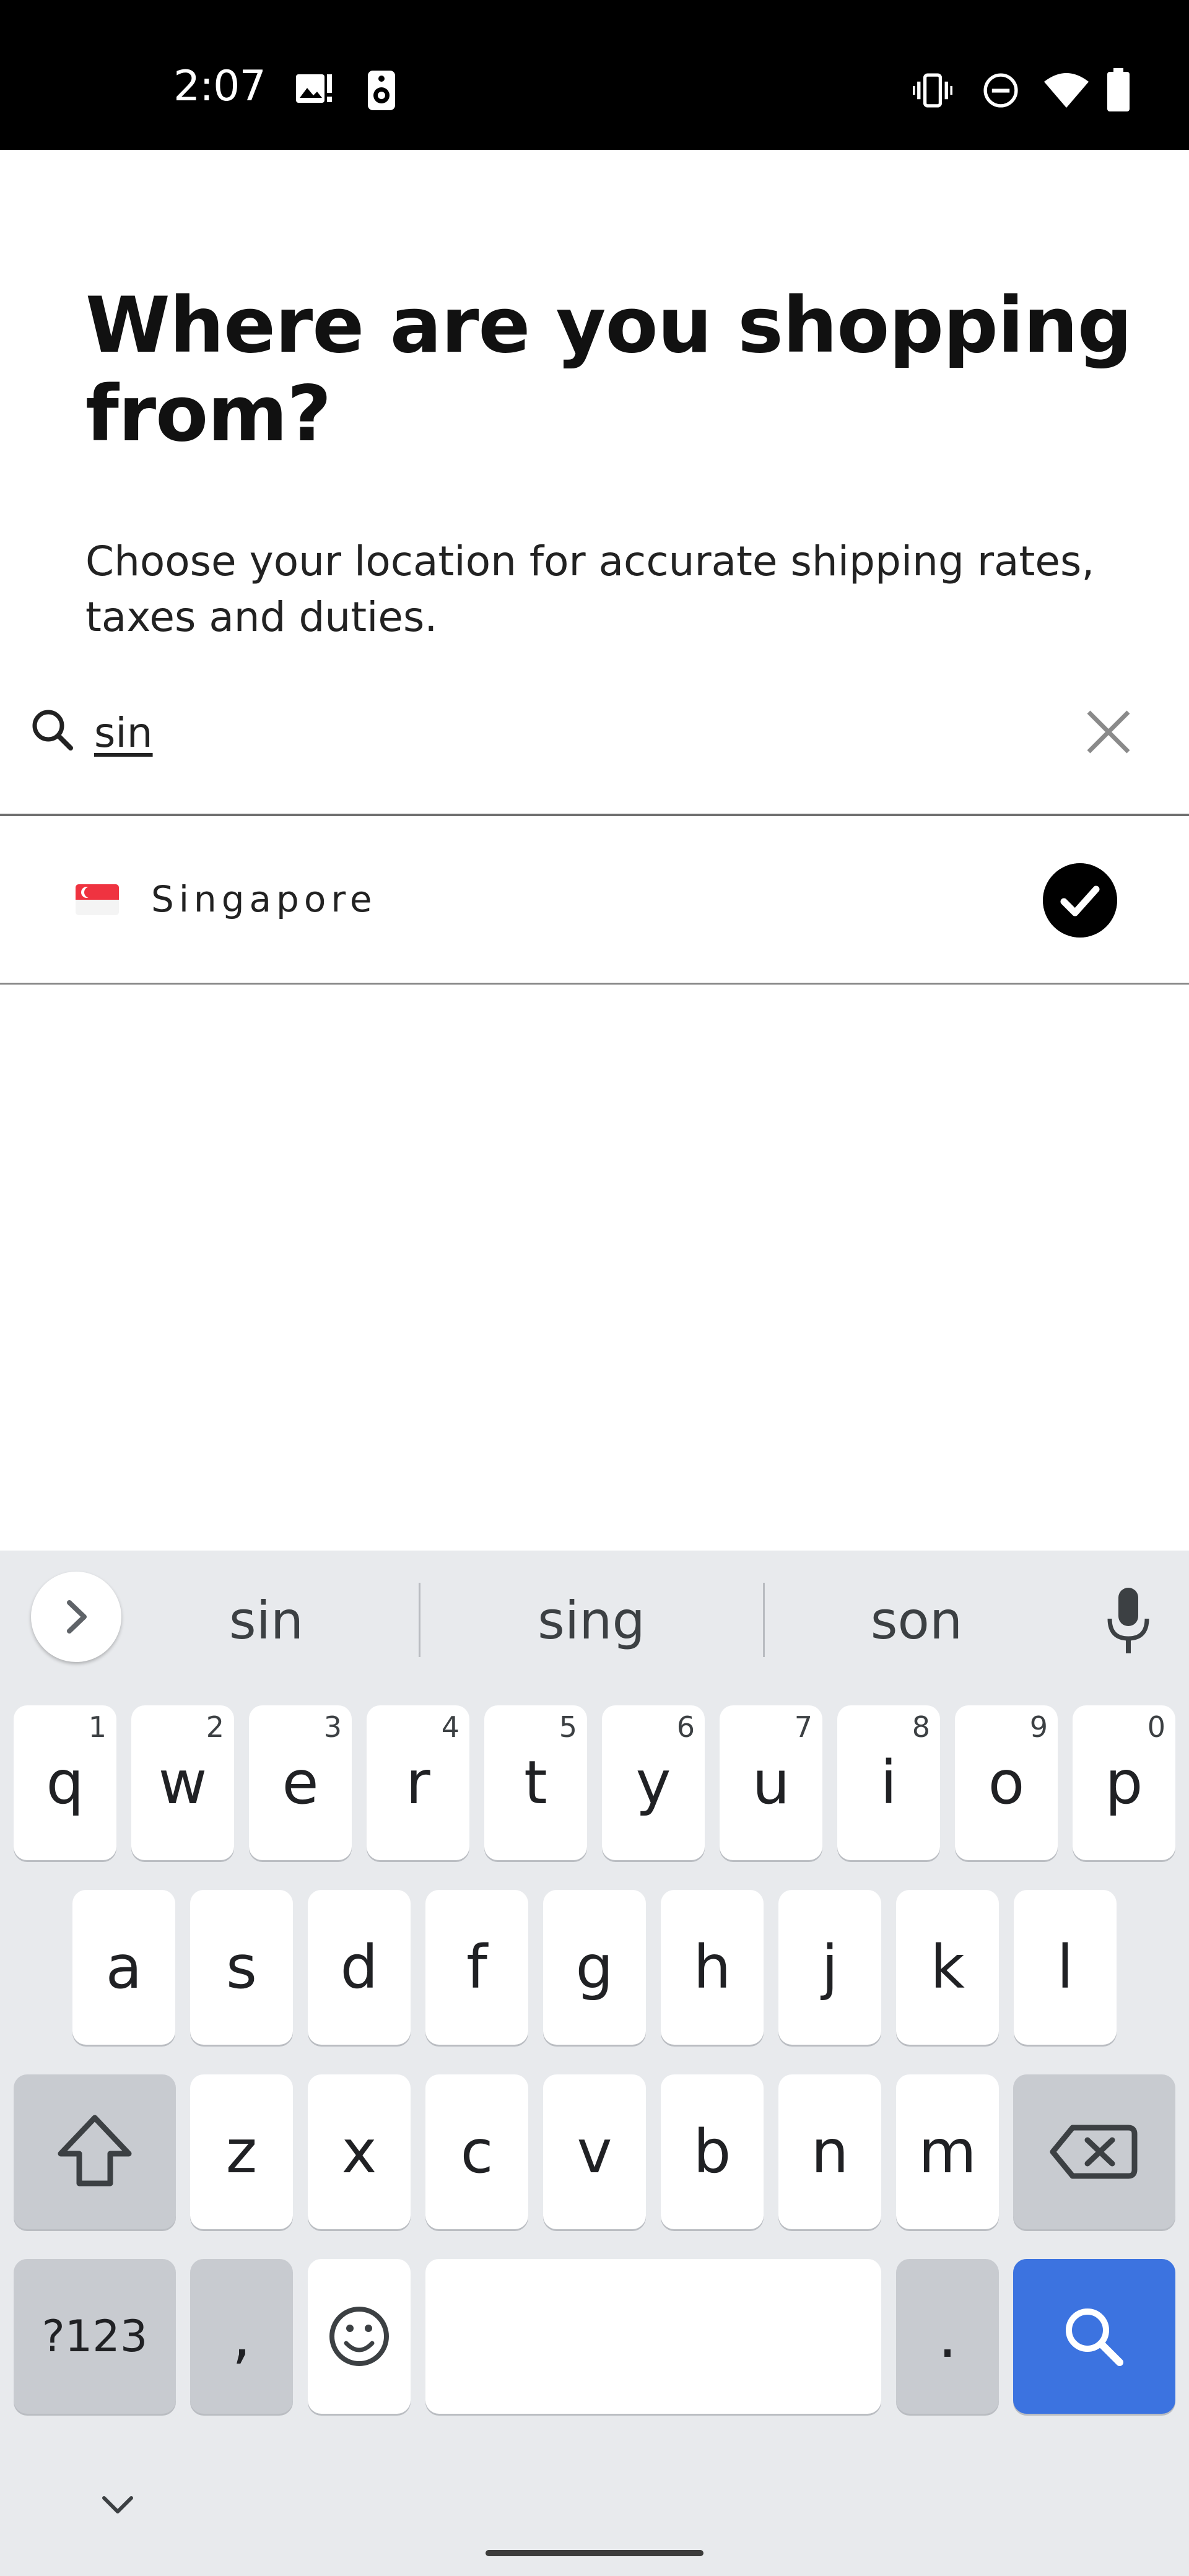  I want to click on emoji-key, so click(359, 2336).